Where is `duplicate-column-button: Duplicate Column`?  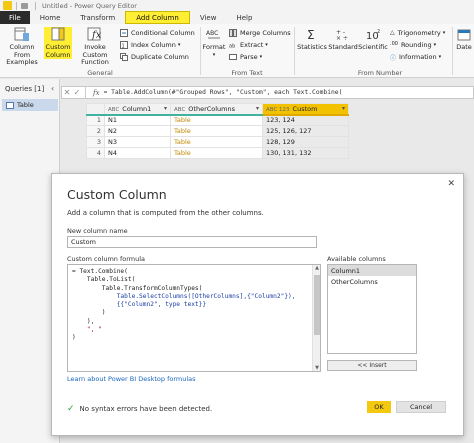 duplicate-column-button: Duplicate Column is located at coordinates (154, 57).